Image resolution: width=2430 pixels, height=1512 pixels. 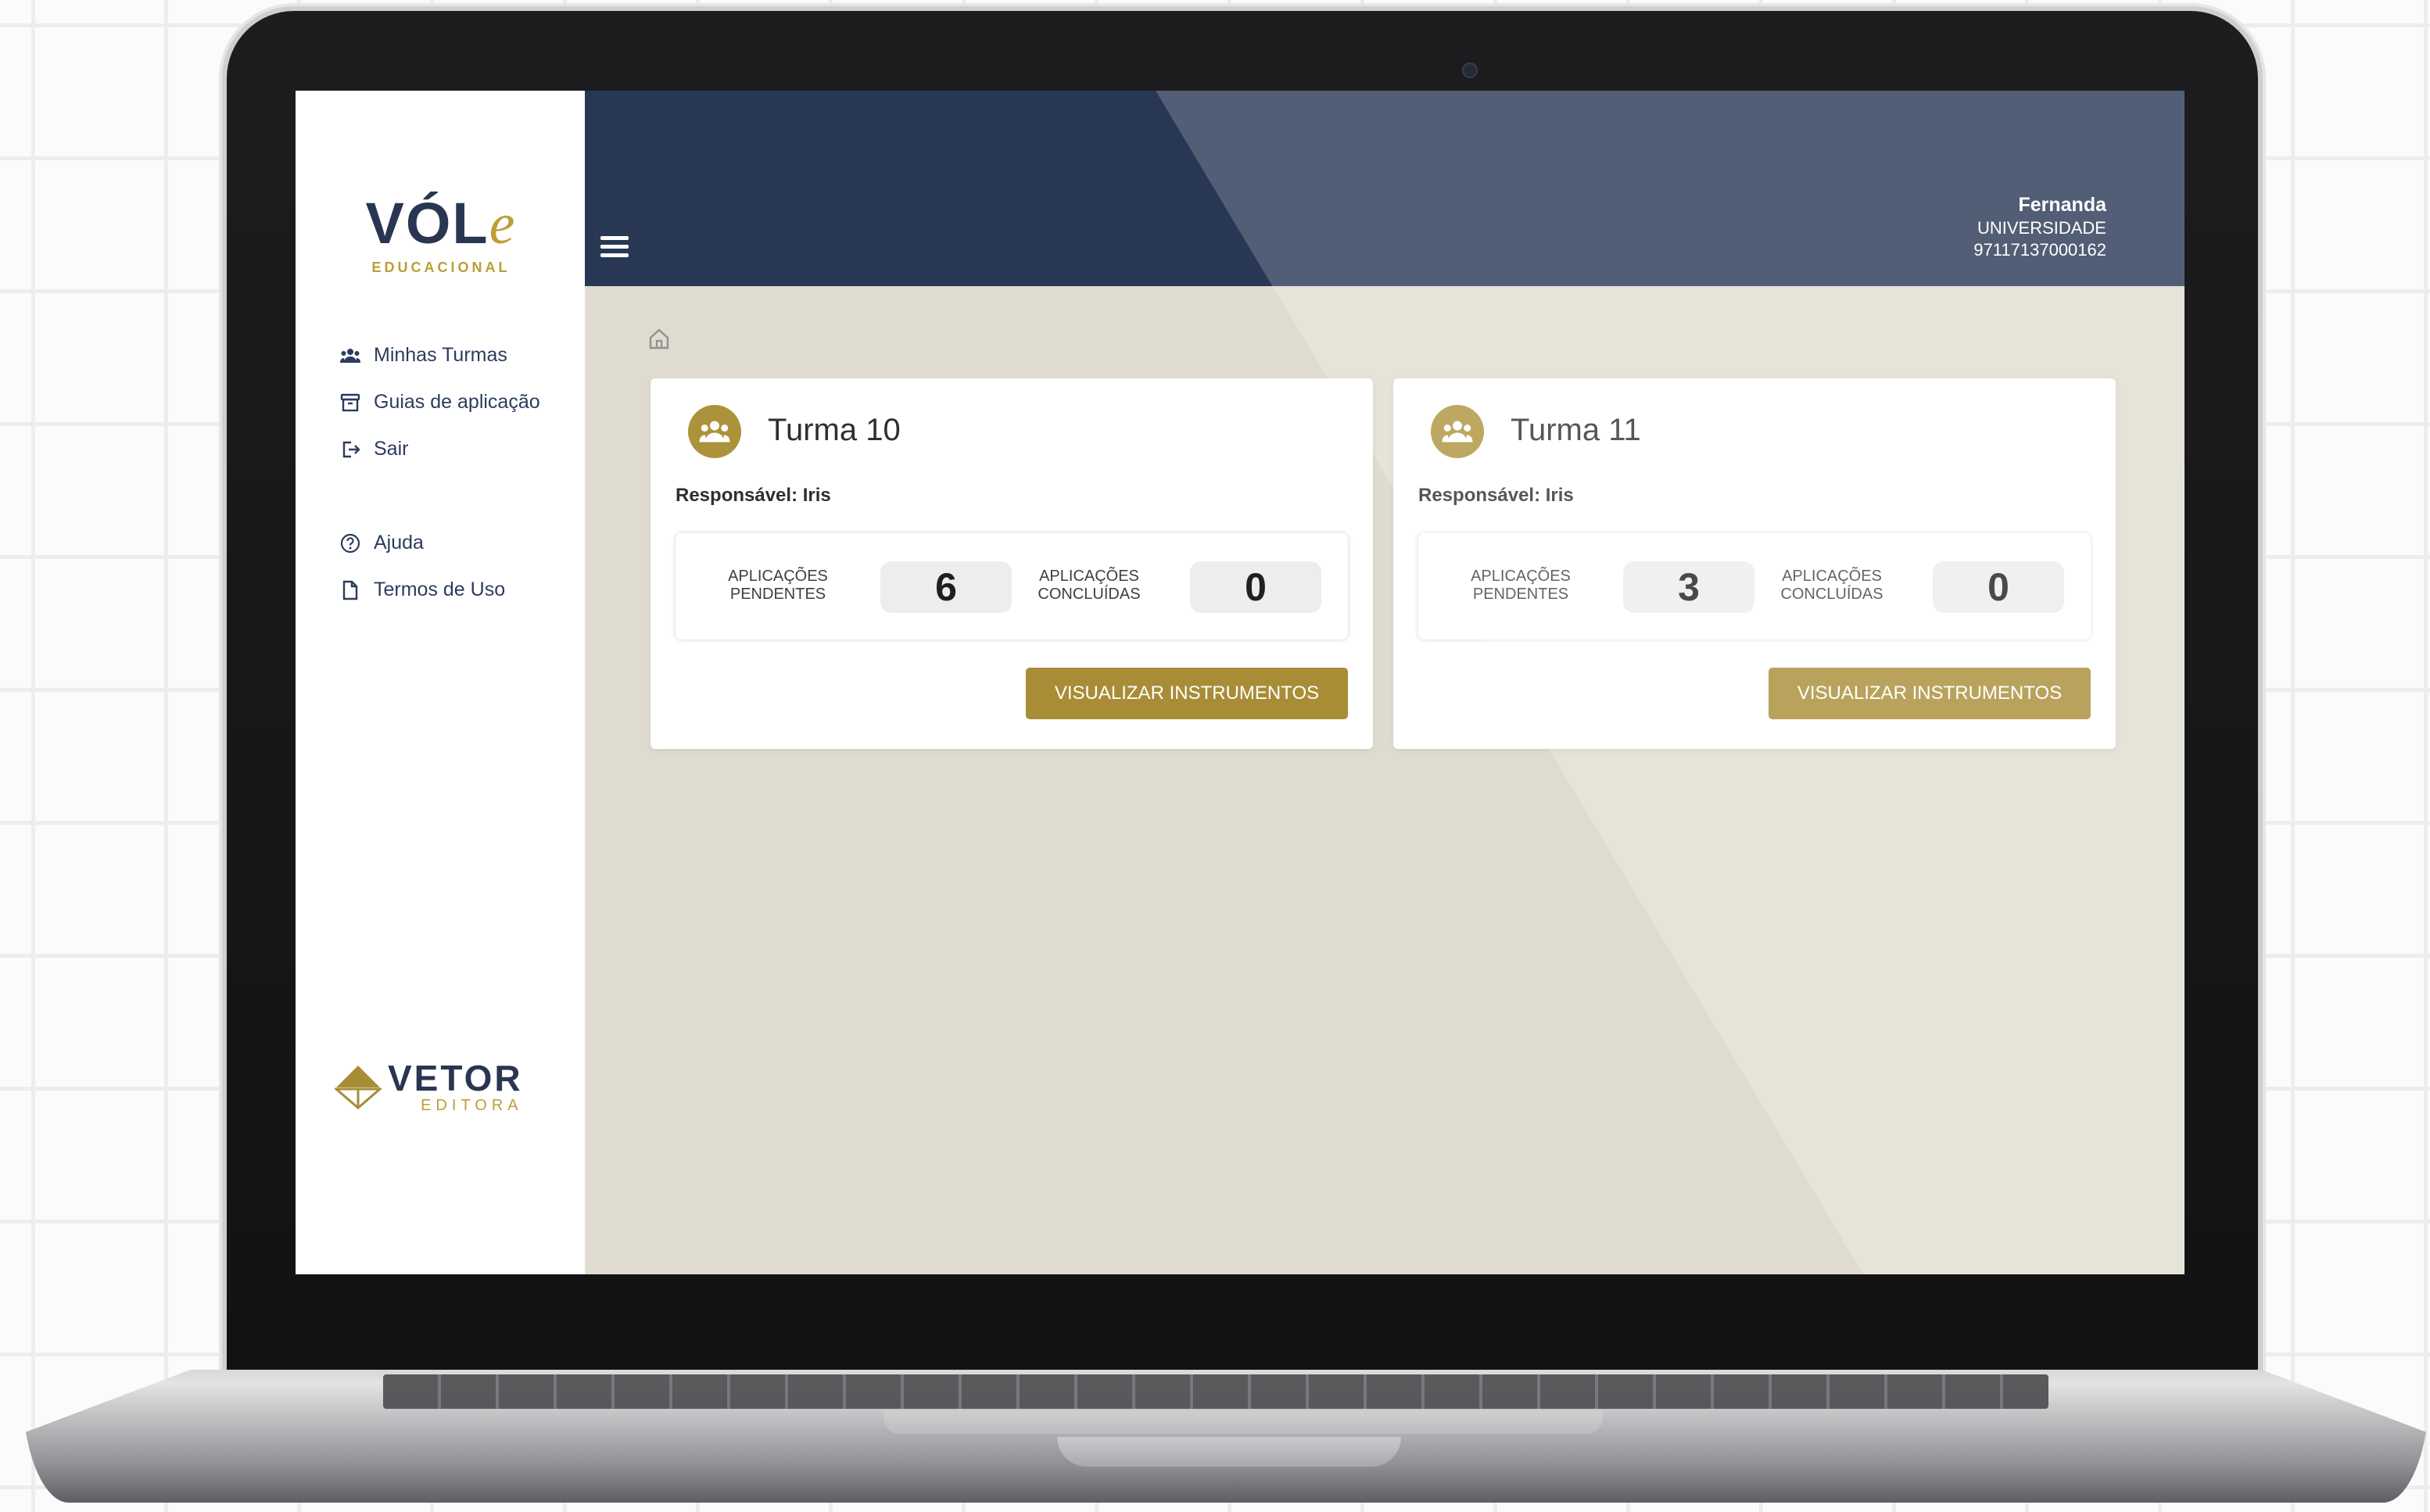 I want to click on help-circle-icon, so click(x=350, y=543).